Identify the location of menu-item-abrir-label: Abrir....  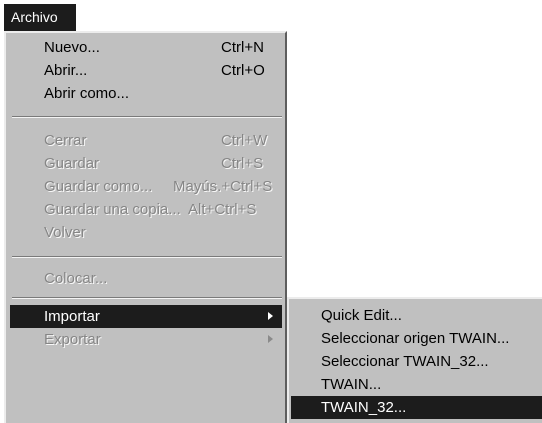
(66, 70).